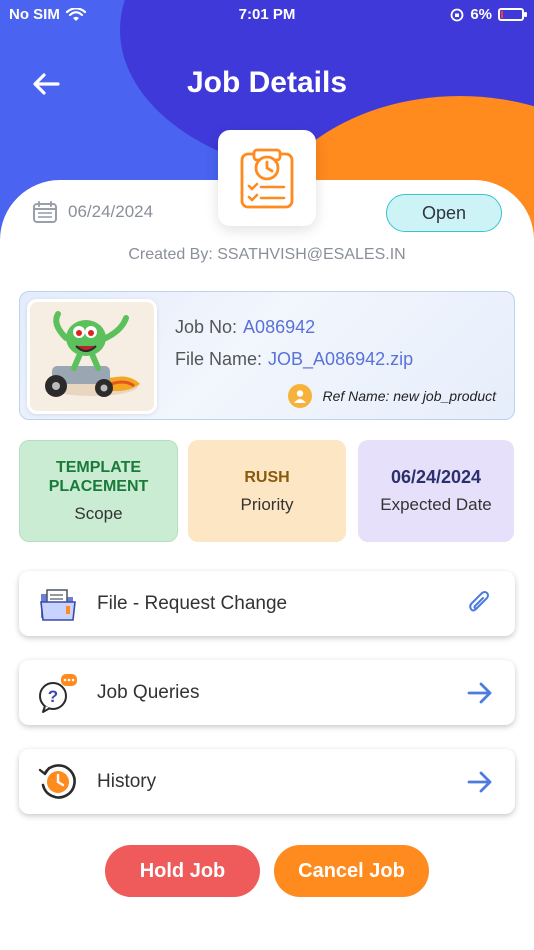 The width and height of the screenshot is (534, 950). What do you see at coordinates (457, 14) in the screenshot?
I see `orientation-lock-icon` at bounding box center [457, 14].